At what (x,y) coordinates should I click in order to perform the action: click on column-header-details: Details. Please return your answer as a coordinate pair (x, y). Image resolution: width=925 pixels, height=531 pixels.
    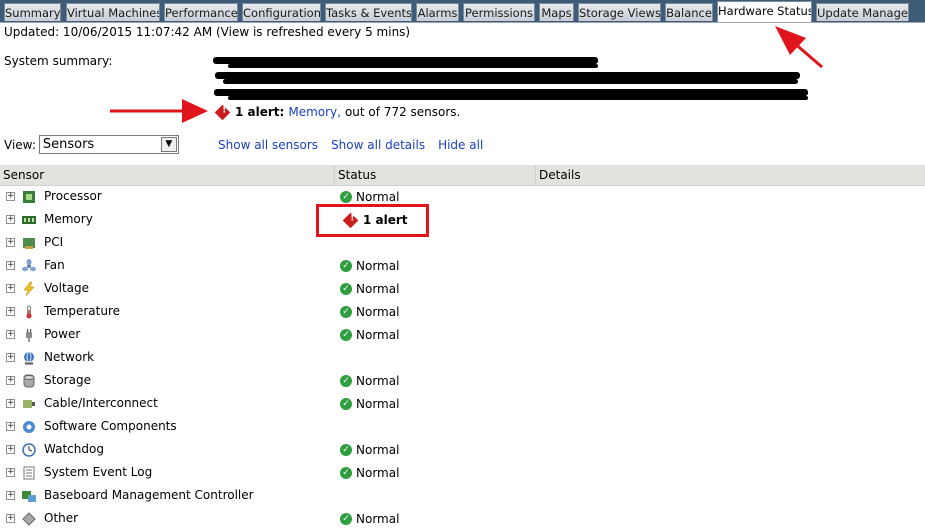
    Looking at the image, I should click on (730, 175).